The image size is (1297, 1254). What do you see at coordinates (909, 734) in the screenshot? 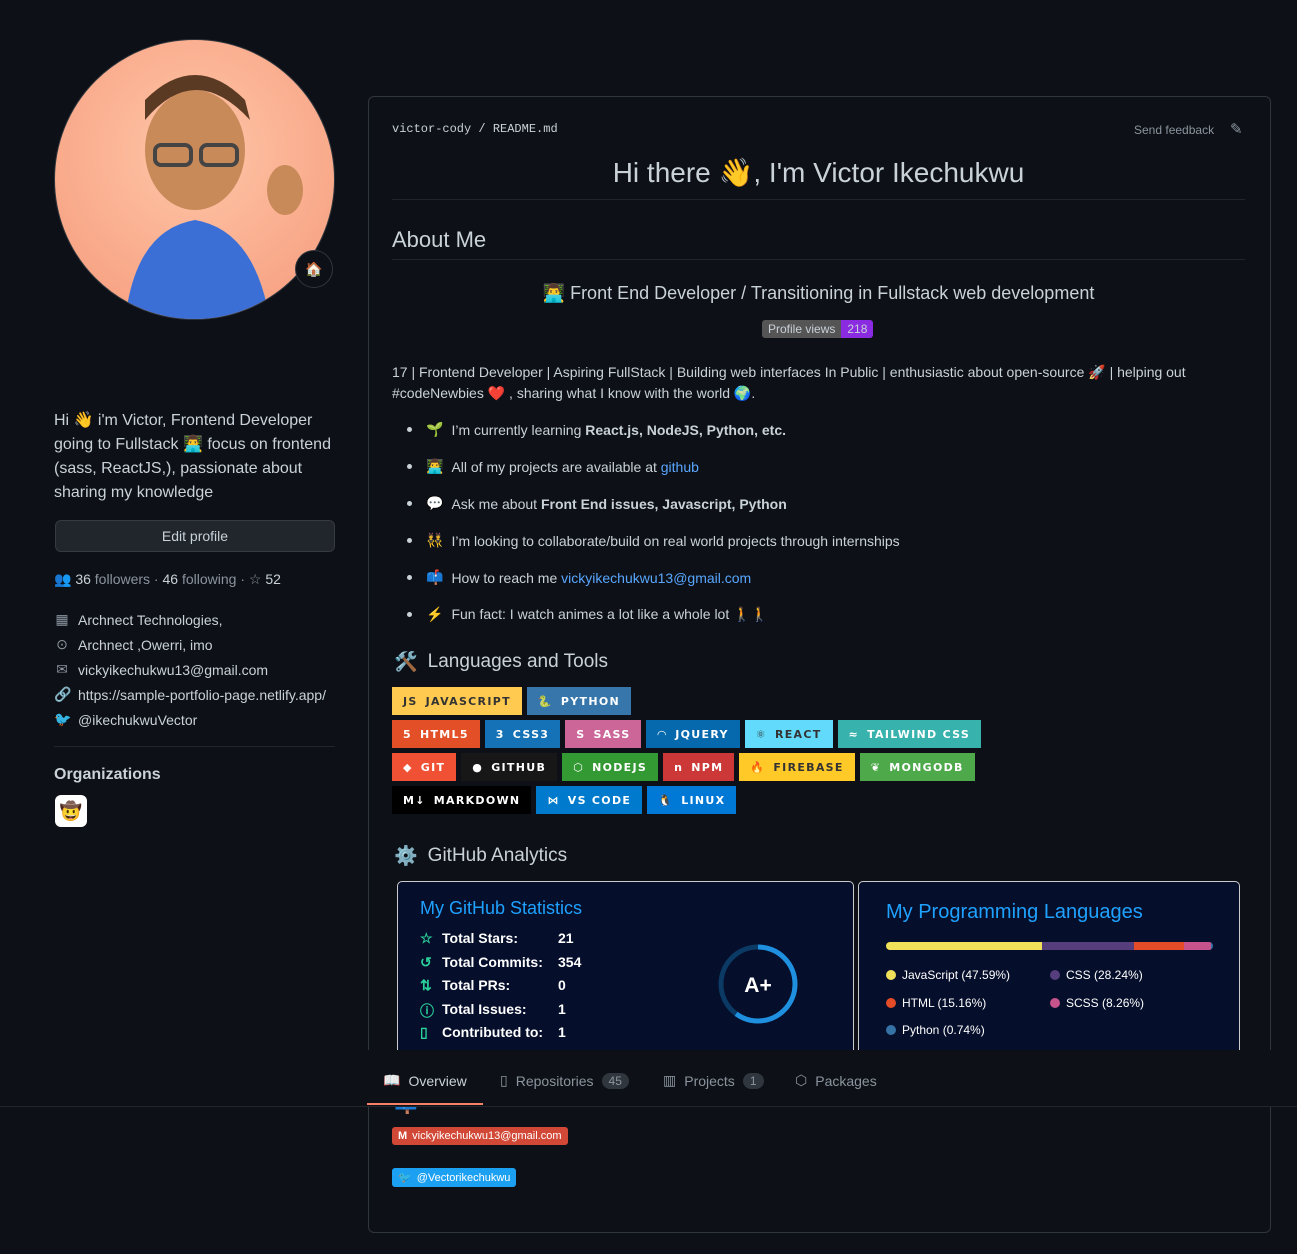
I see `tech-badge: ≈ TAILWIND CSS` at bounding box center [909, 734].